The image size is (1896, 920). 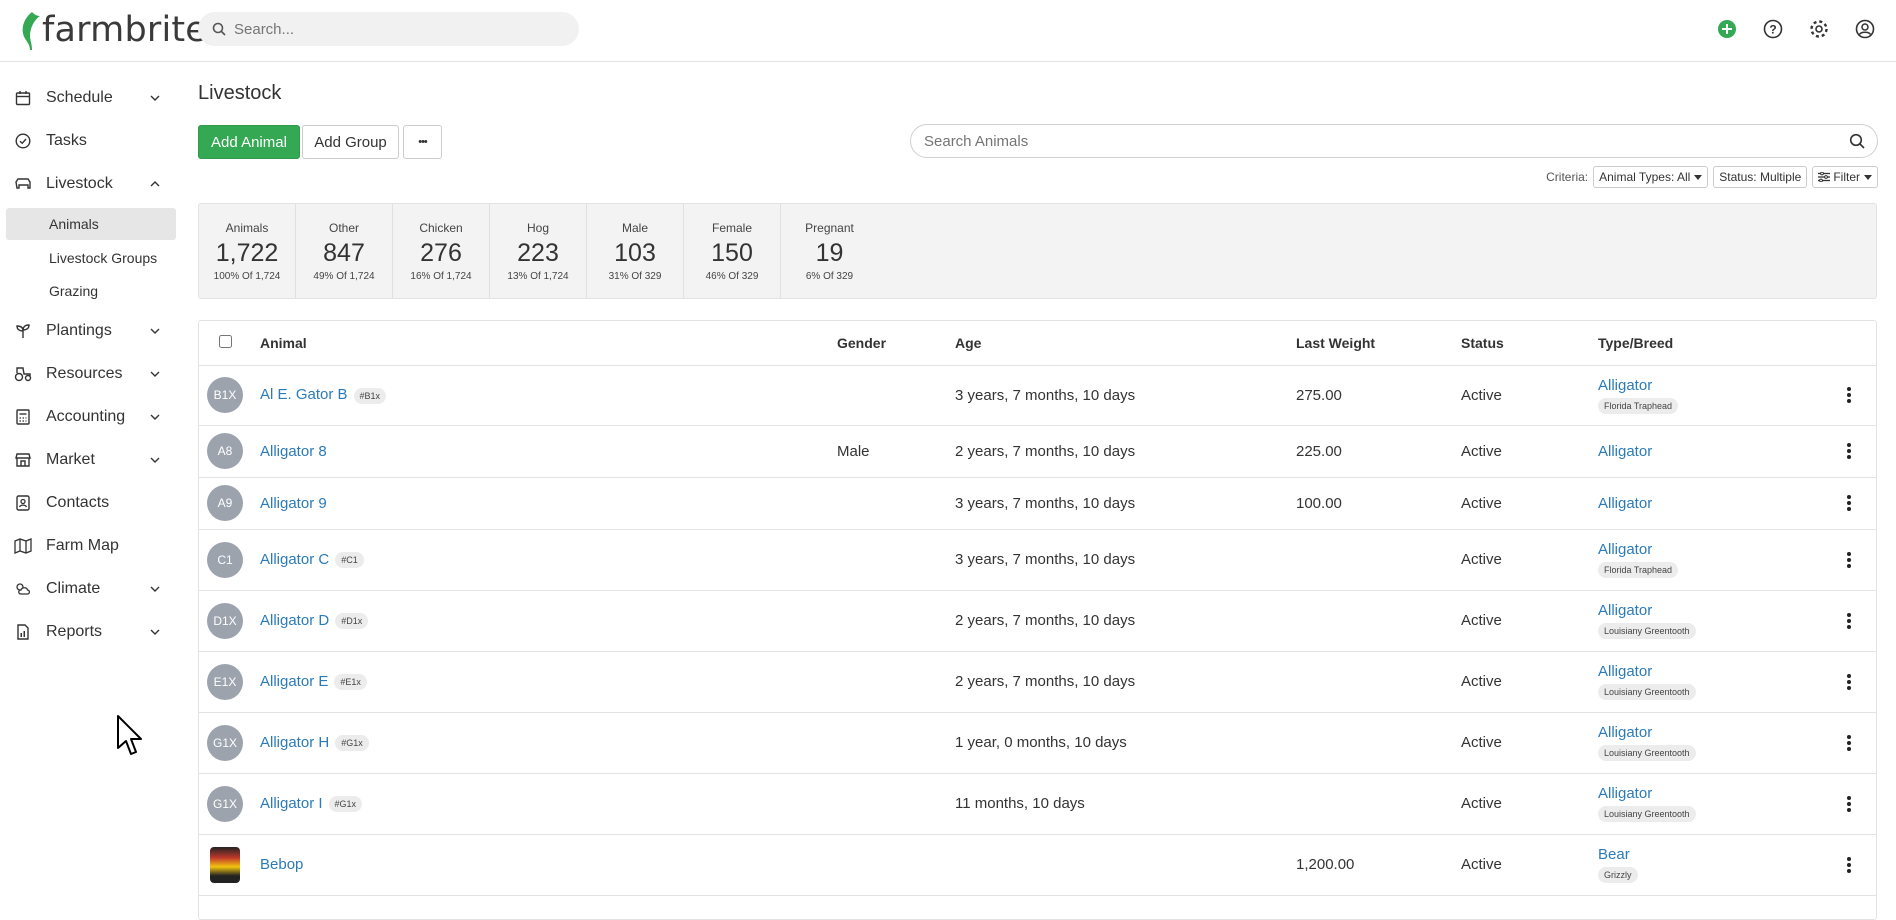 I want to click on stat-value: 19, so click(x=829, y=253).